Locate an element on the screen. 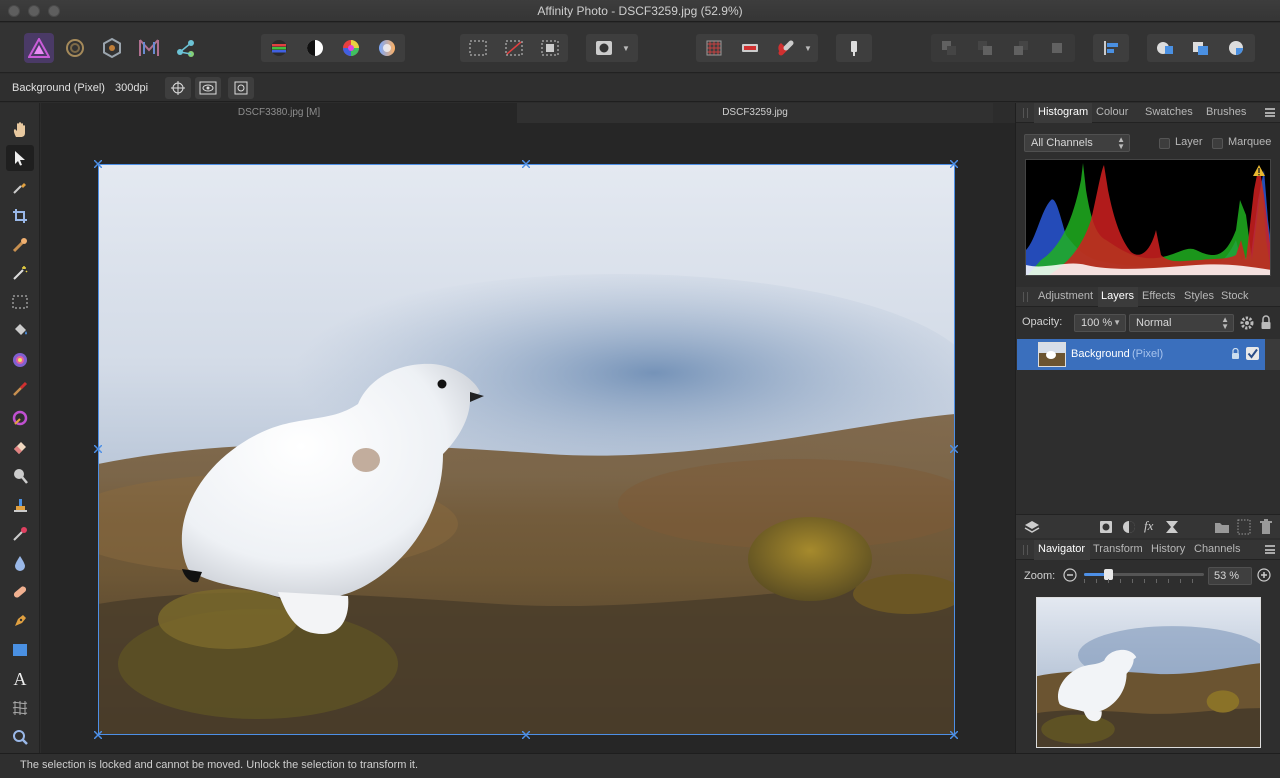 The width and height of the screenshot is (1280, 778). layers-scrollbar is located at coordinates (1272, 354).